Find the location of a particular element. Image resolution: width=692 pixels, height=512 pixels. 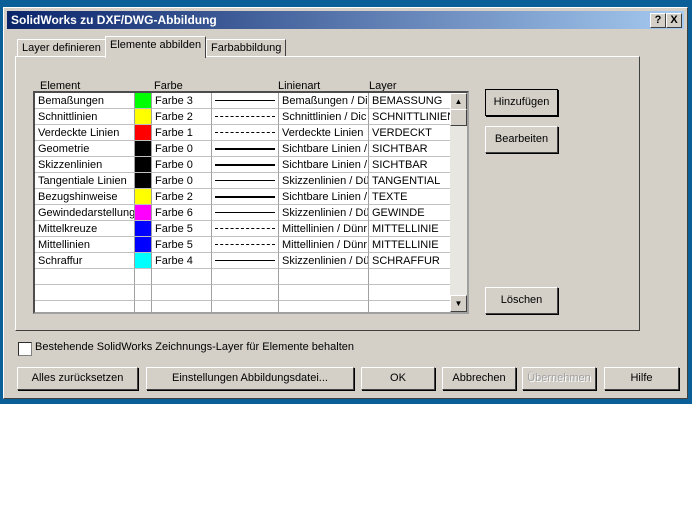

layer-cell: BEMASSUNG is located at coordinates (410, 101).